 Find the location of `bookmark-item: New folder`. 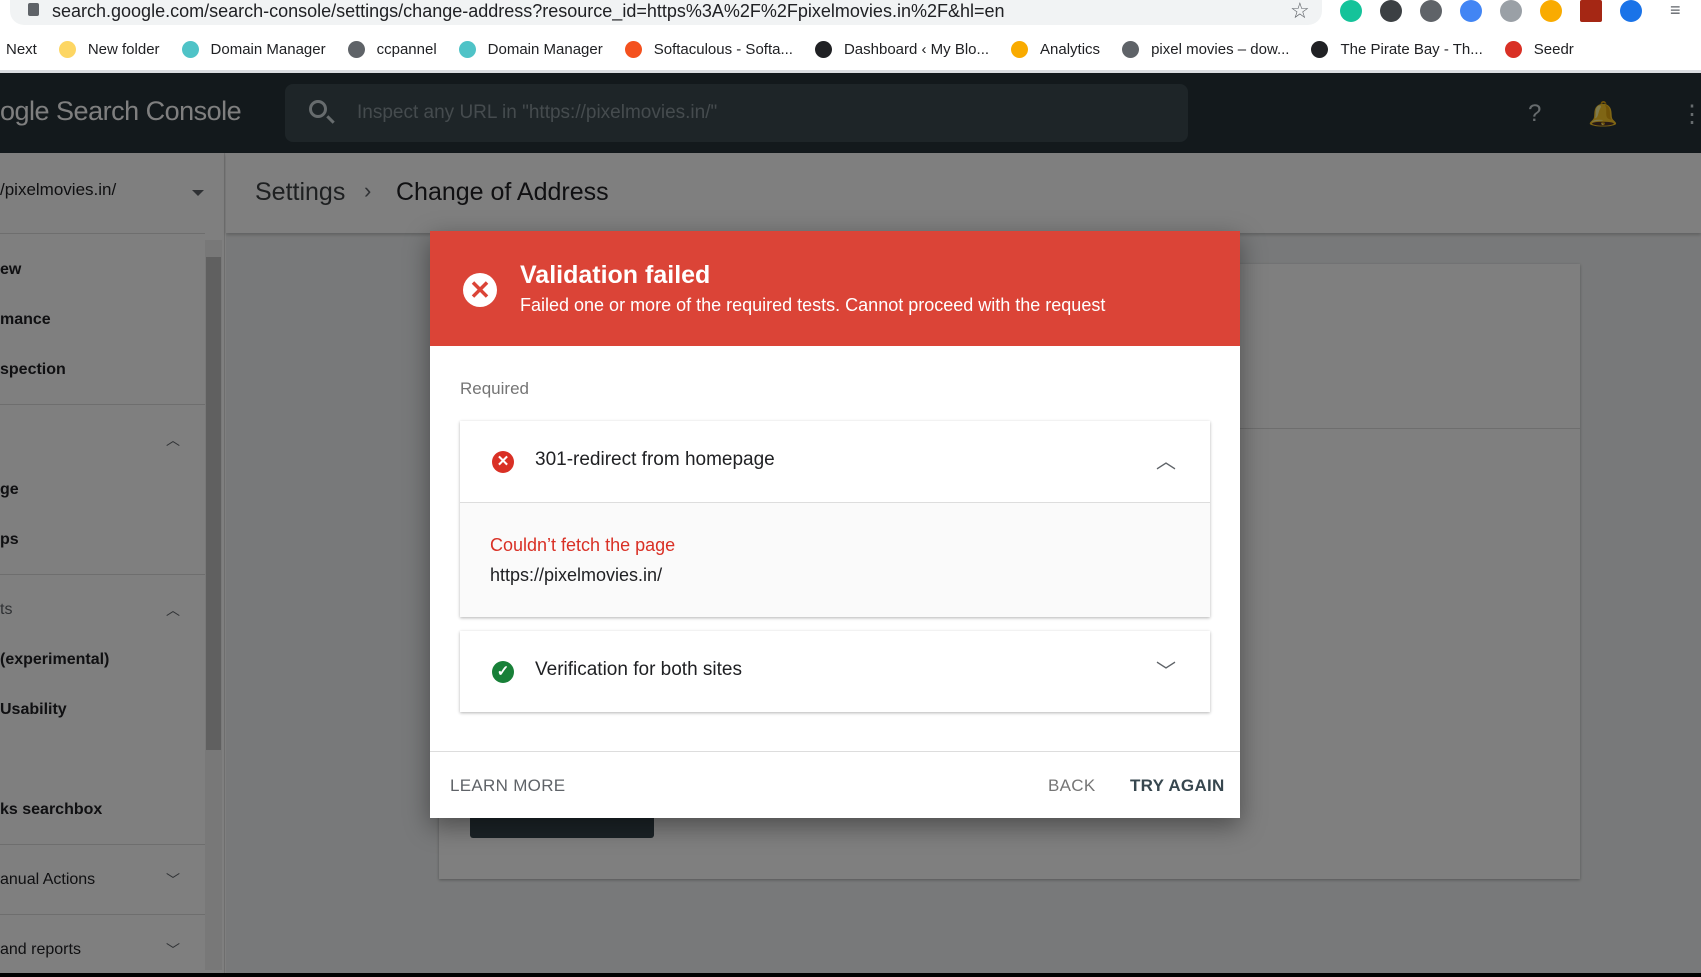

bookmark-item: New folder is located at coordinates (109, 49).